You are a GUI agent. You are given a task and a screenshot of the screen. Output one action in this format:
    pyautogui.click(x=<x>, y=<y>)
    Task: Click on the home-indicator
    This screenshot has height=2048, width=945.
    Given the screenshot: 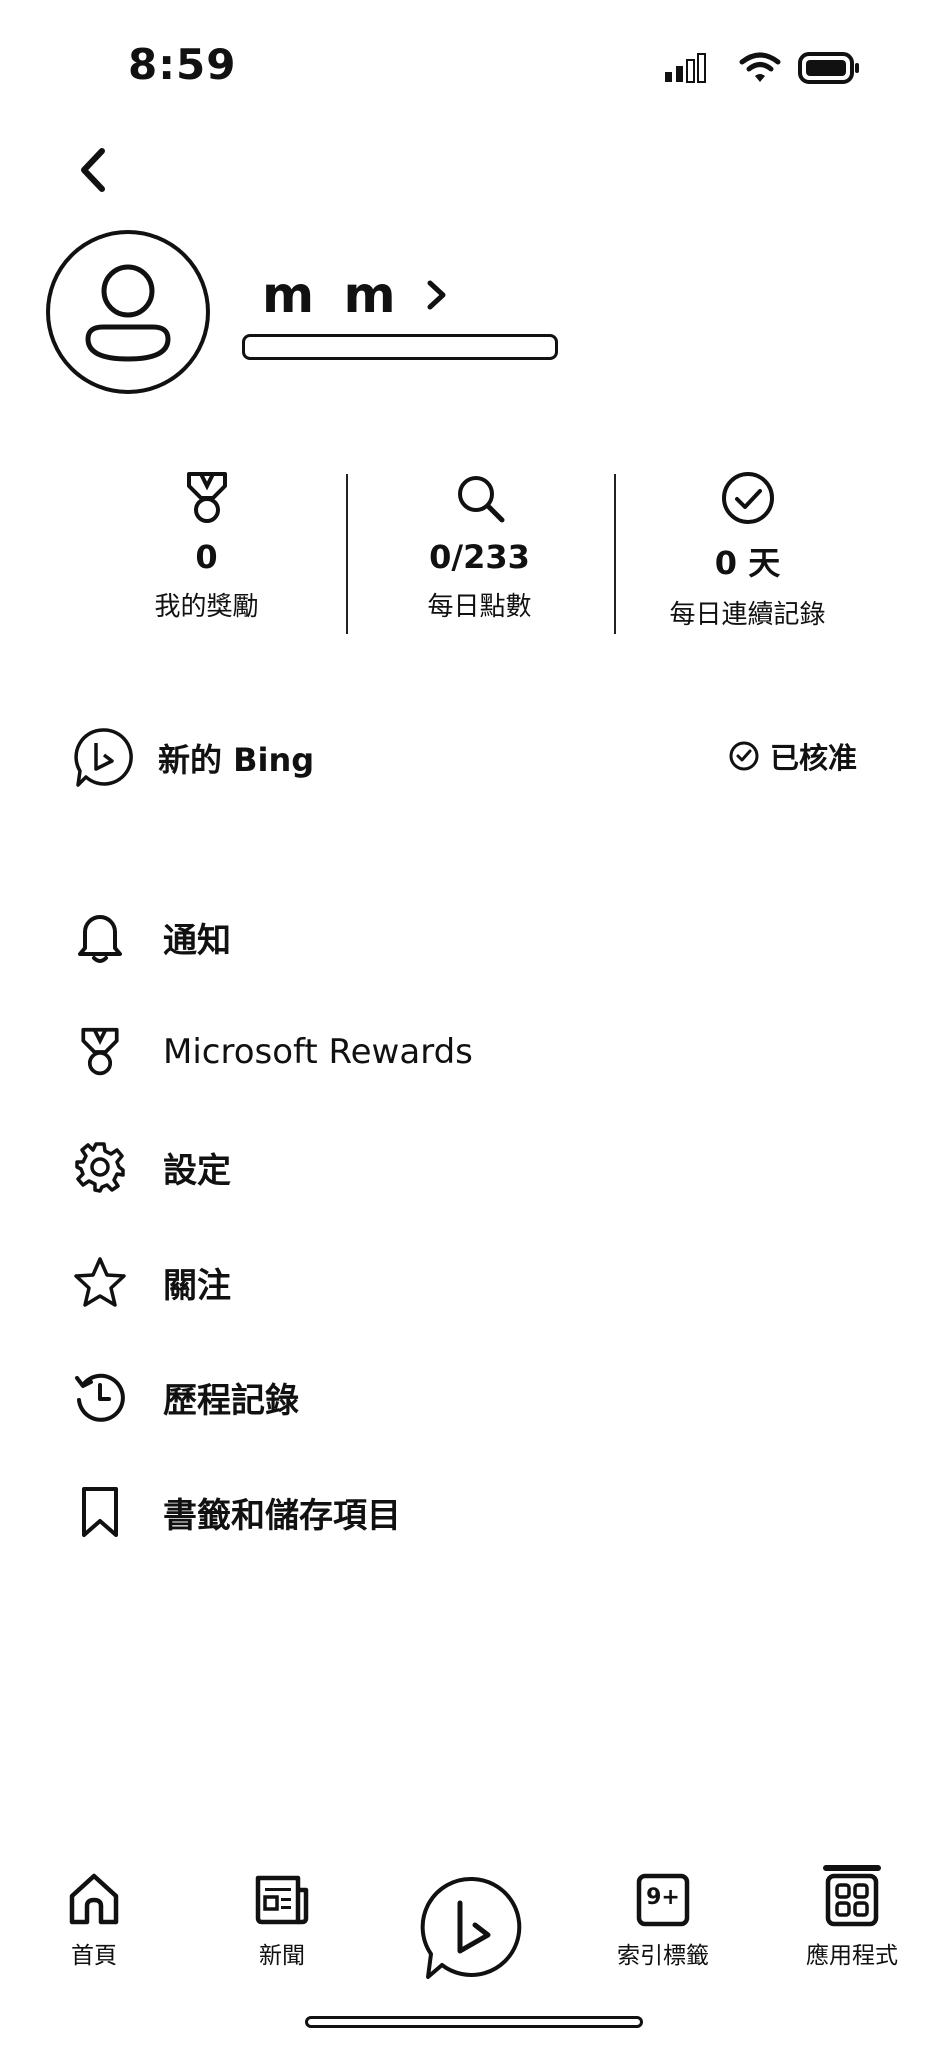 What is the action you would take?
    pyautogui.click(x=474, y=2022)
    